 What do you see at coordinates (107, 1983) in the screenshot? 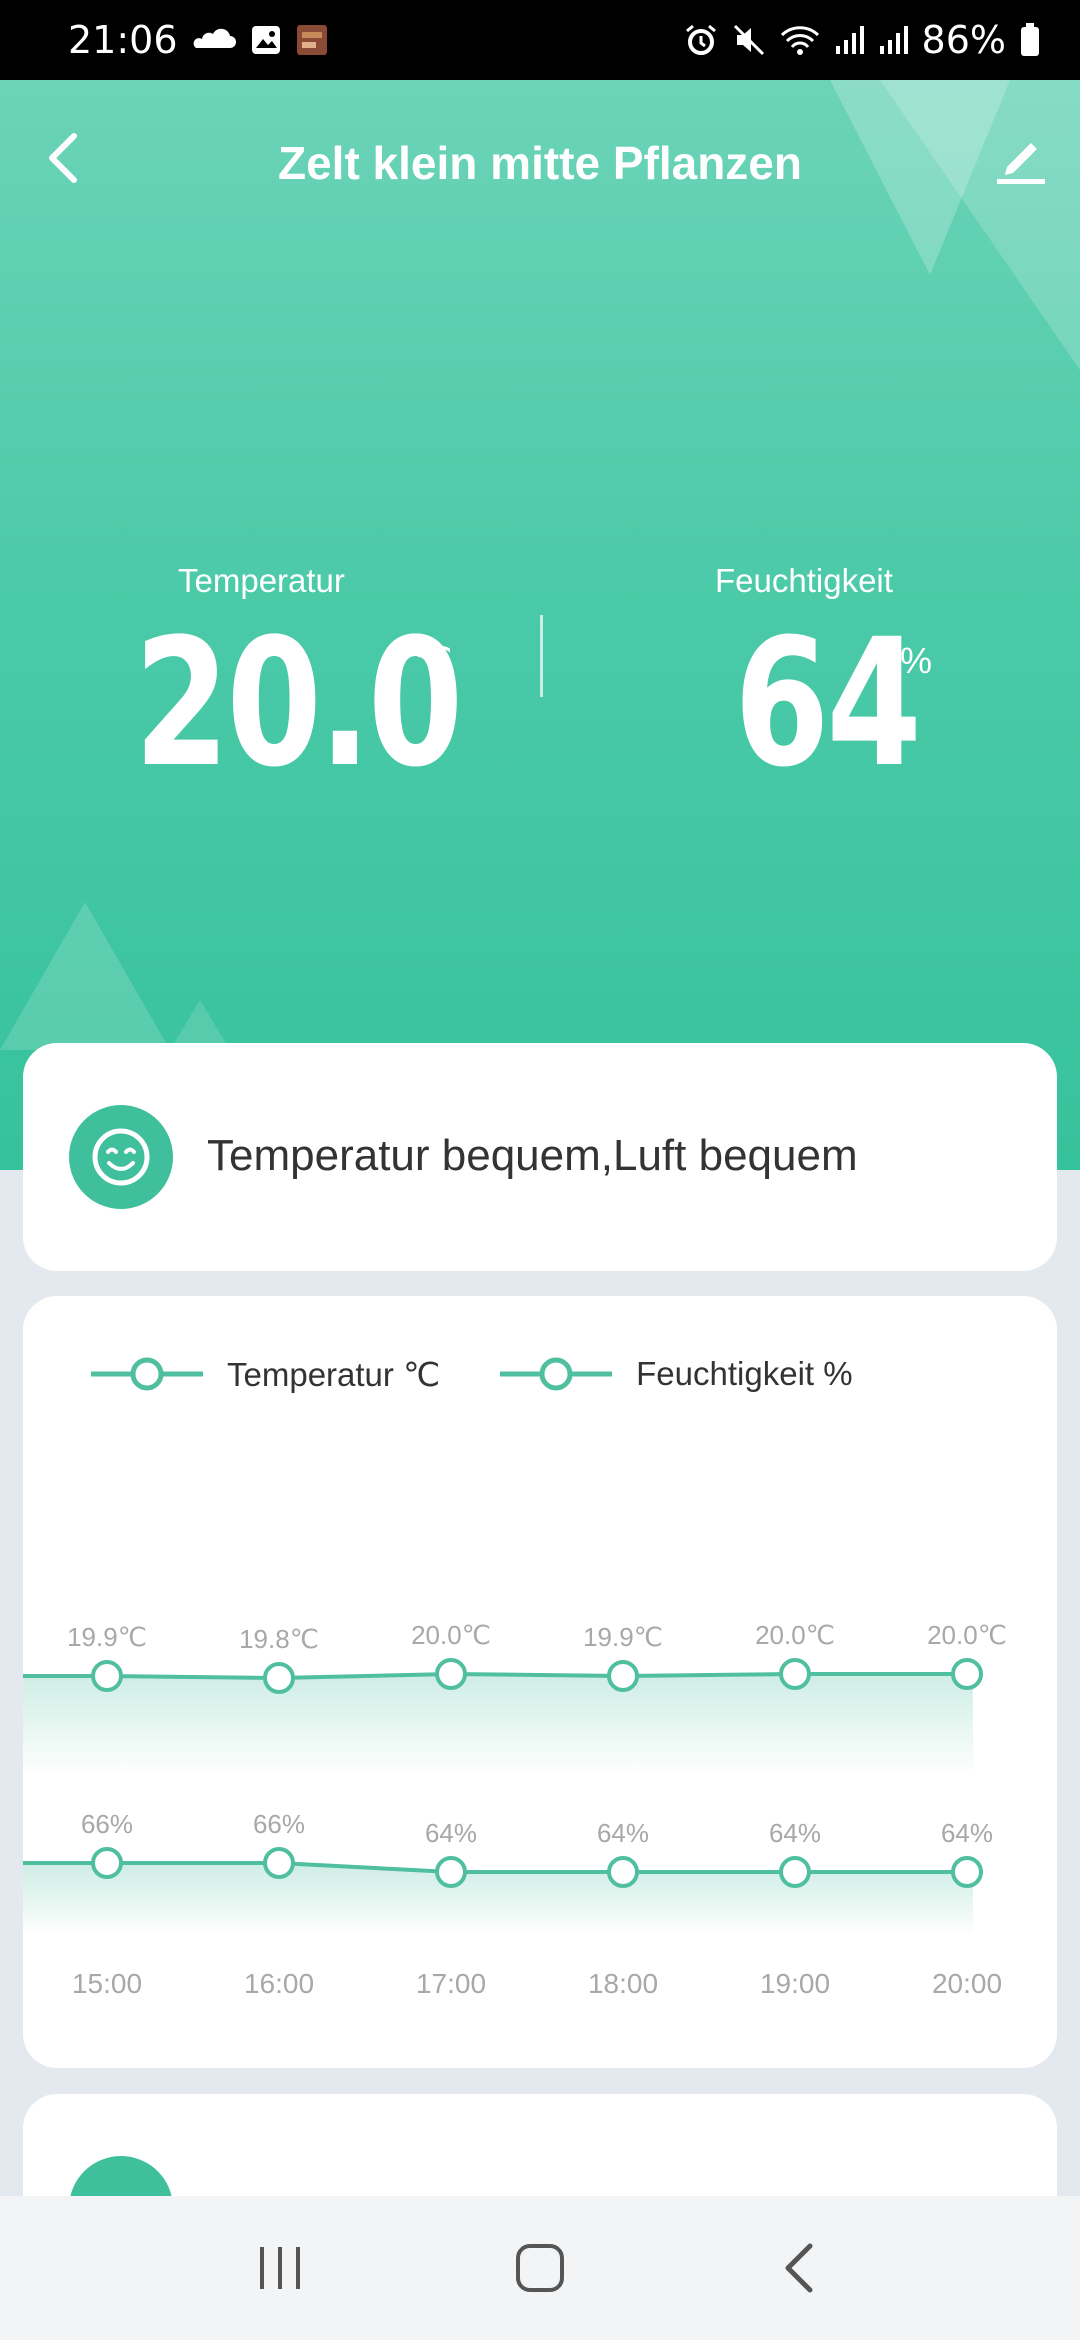
I see `x-axis-tick-label: 15:00` at bounding box center [107, 1983].